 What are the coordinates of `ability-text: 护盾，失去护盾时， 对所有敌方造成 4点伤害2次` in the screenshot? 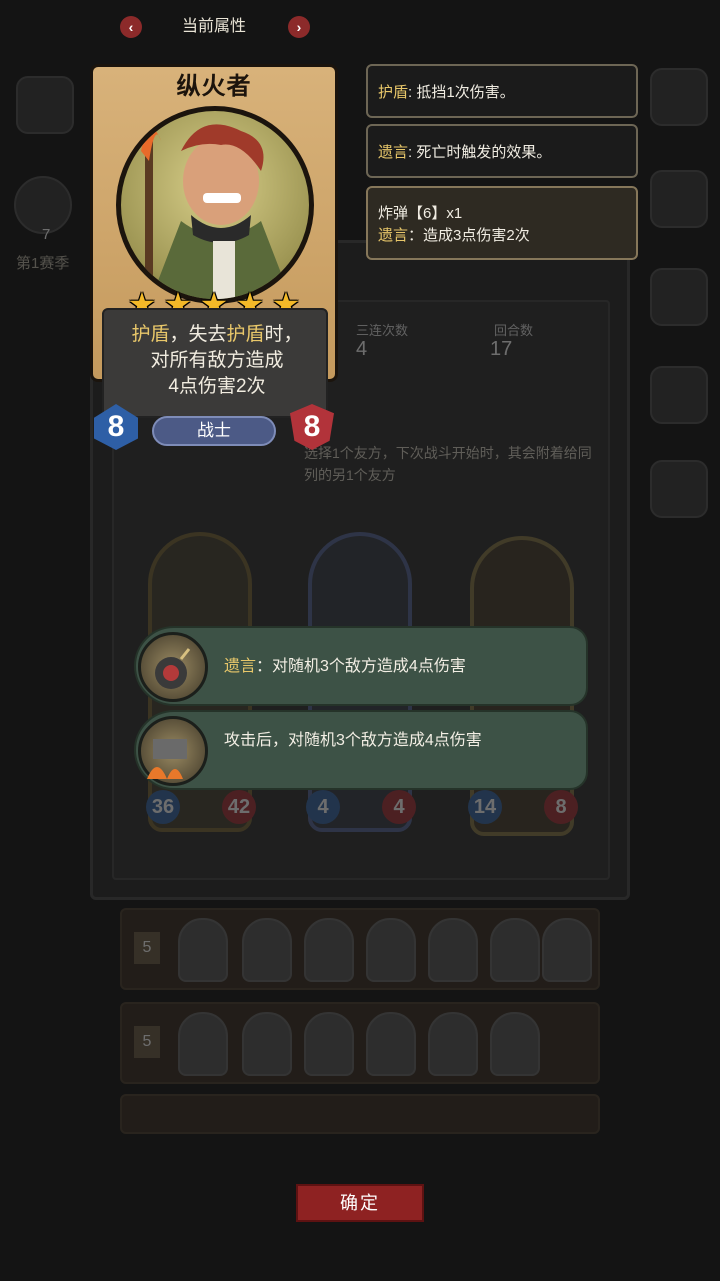 It's located at (217, 361).